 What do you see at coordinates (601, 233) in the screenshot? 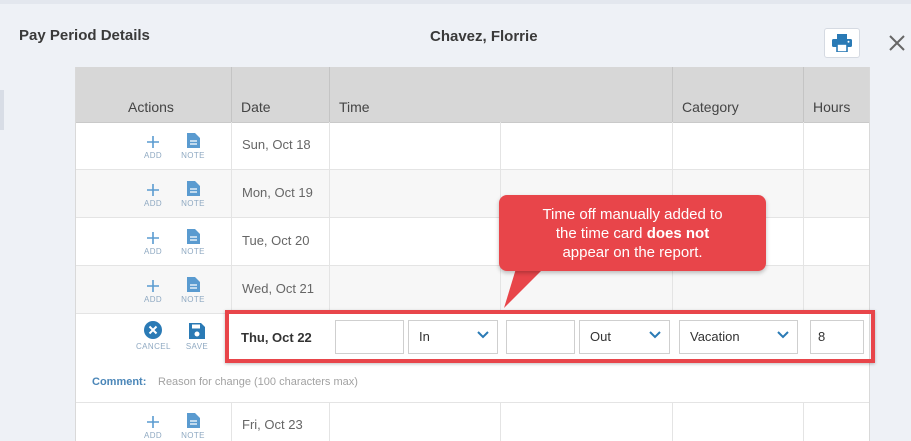
I see `callout-line-2-text: the time card` at bounding box center [601, 233].